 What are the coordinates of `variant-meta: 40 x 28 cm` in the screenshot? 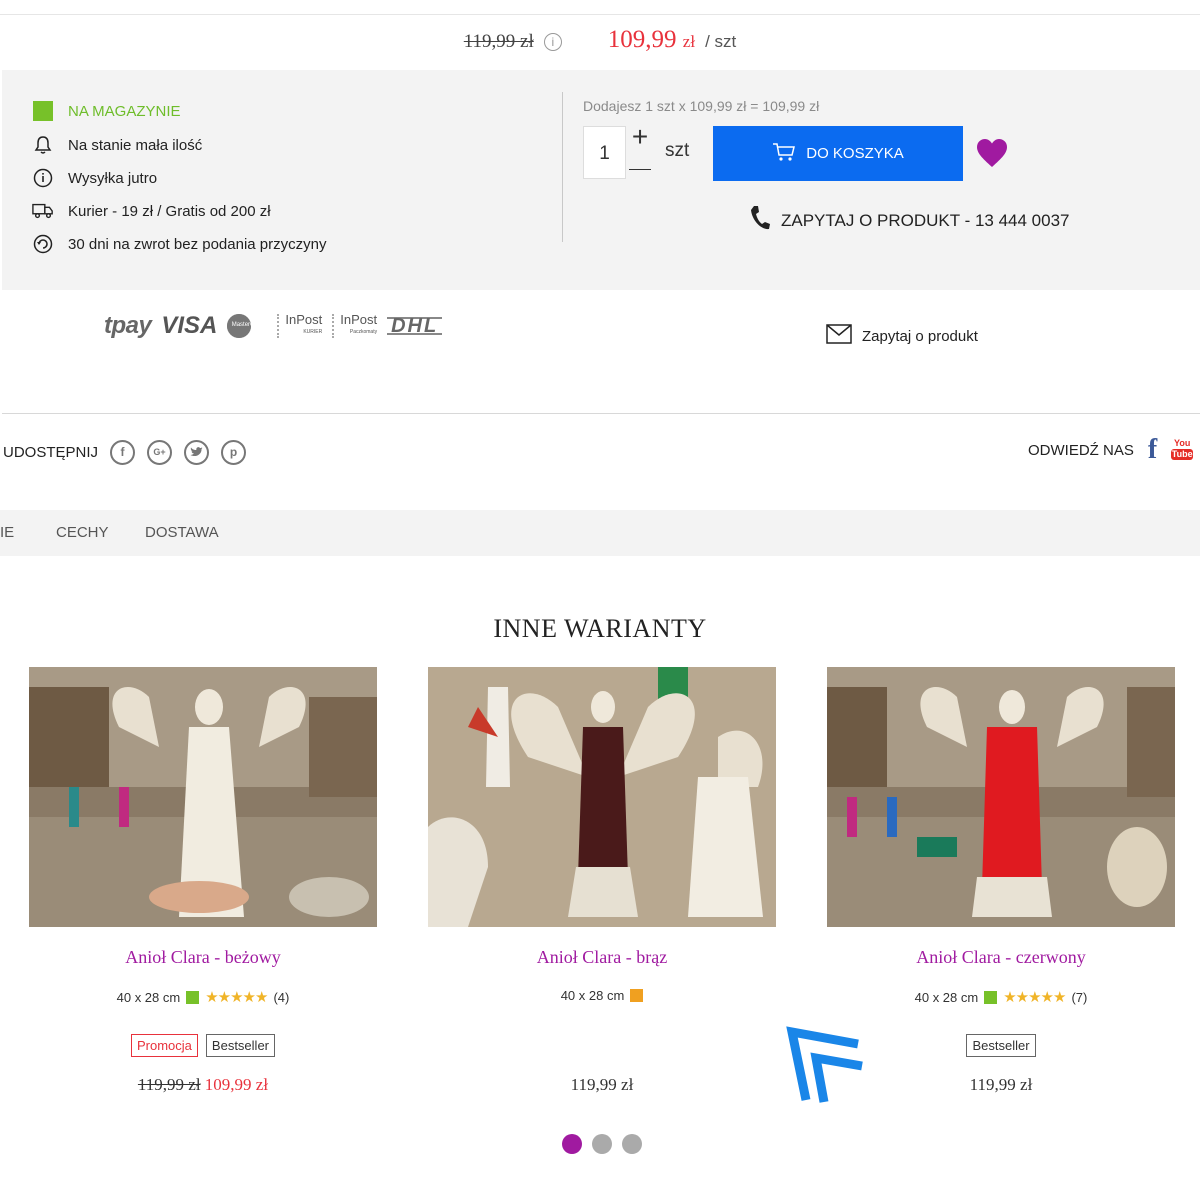 It's located at (602, 995).